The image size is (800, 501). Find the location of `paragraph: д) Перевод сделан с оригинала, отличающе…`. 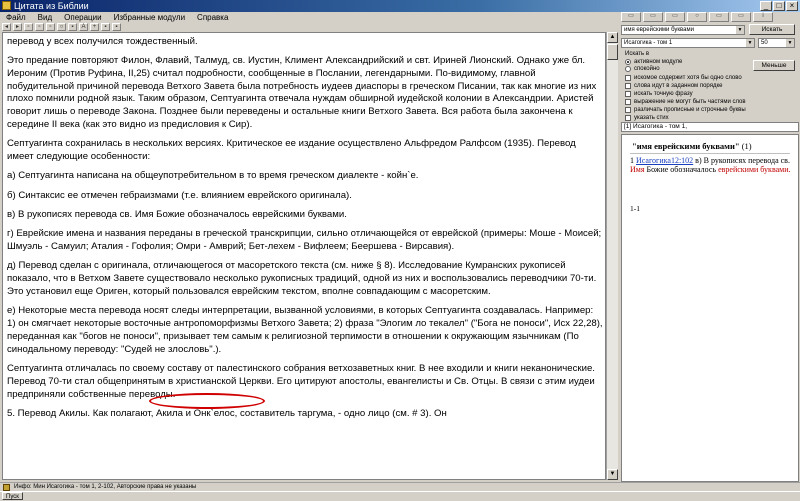

paragraph: д) Перевод сделан с оригинала, отличающе… is located at coordinates (302, 279).